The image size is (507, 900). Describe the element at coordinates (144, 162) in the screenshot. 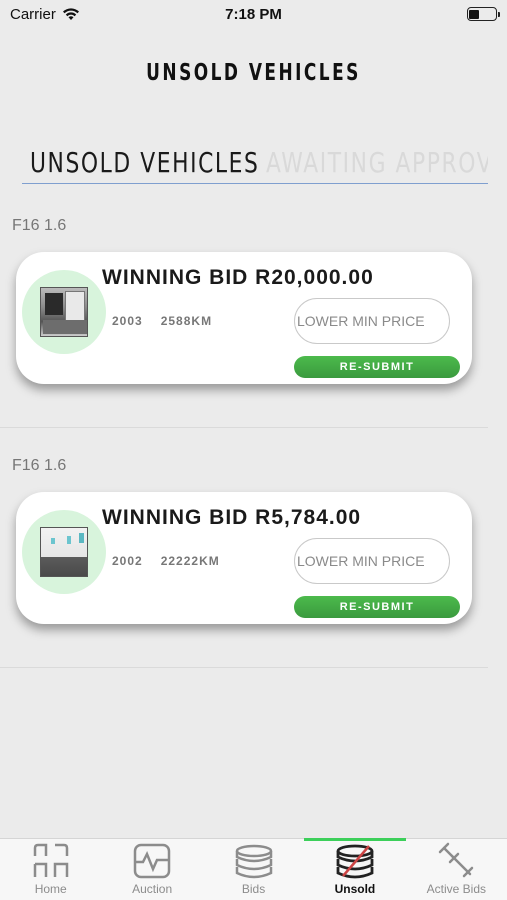

I see `tab-unsold-vehicles: UNSOLD VEHICLES` at that location.